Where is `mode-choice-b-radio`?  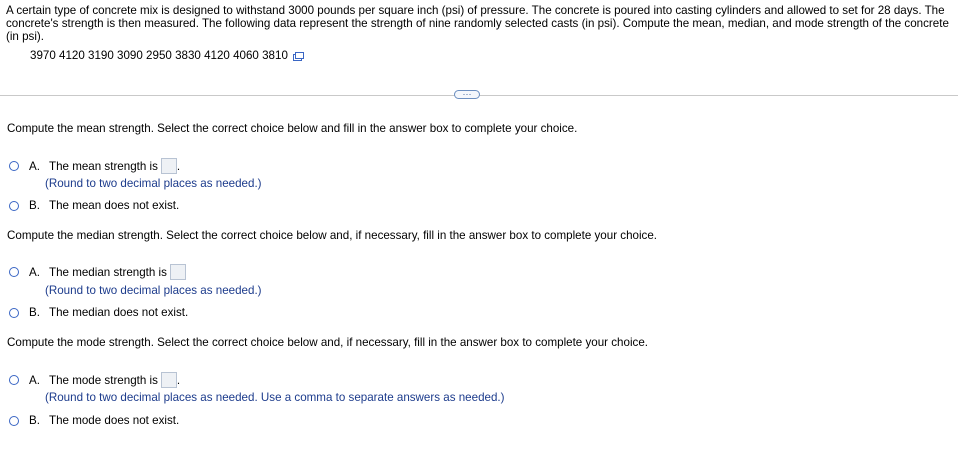 mode-choice-b-radio is located at coordinates (14, 420).